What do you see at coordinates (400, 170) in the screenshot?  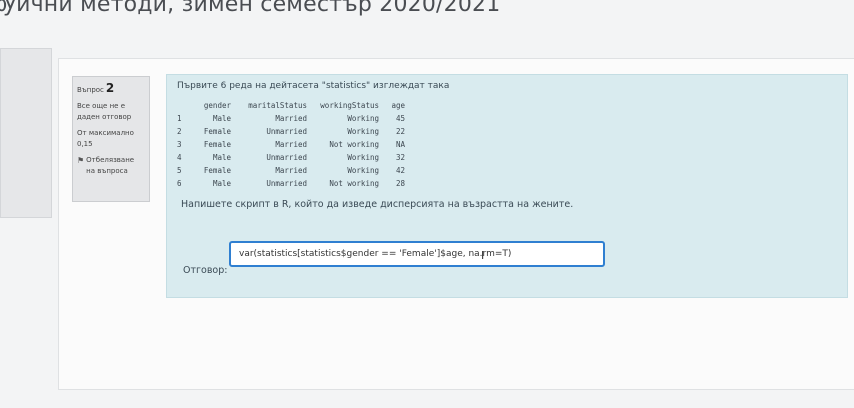 I see `cell-age: 42` at bounding box center [400, 170].